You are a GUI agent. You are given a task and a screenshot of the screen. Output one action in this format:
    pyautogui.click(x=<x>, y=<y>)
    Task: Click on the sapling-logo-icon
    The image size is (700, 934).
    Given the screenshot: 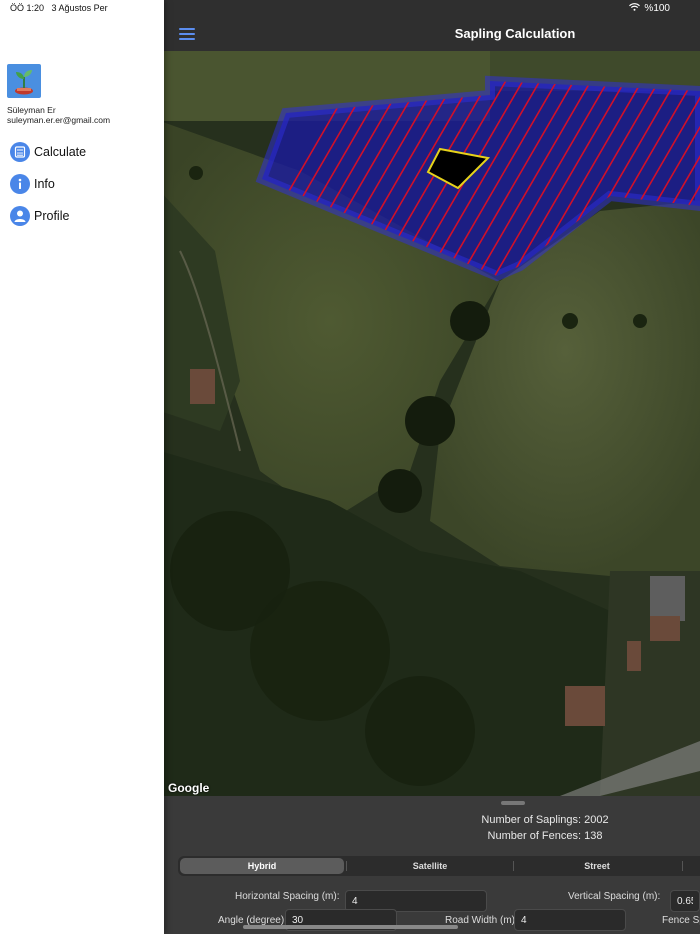 What is the action you would take?
    pyautogui.click(x=24, y=81)
    